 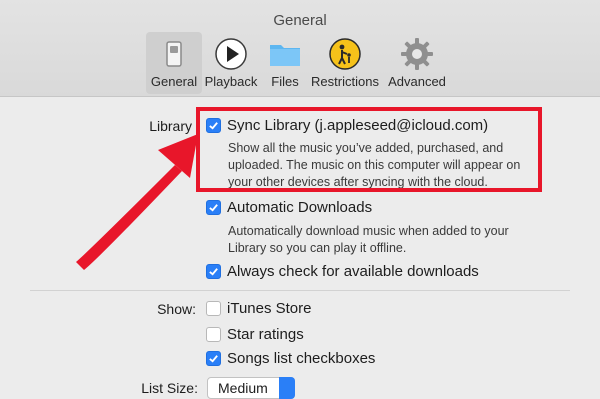 What do you see at coordinates (231, 54) in the screenshot?
I see `play-icon` at bounding box center [231, 54].